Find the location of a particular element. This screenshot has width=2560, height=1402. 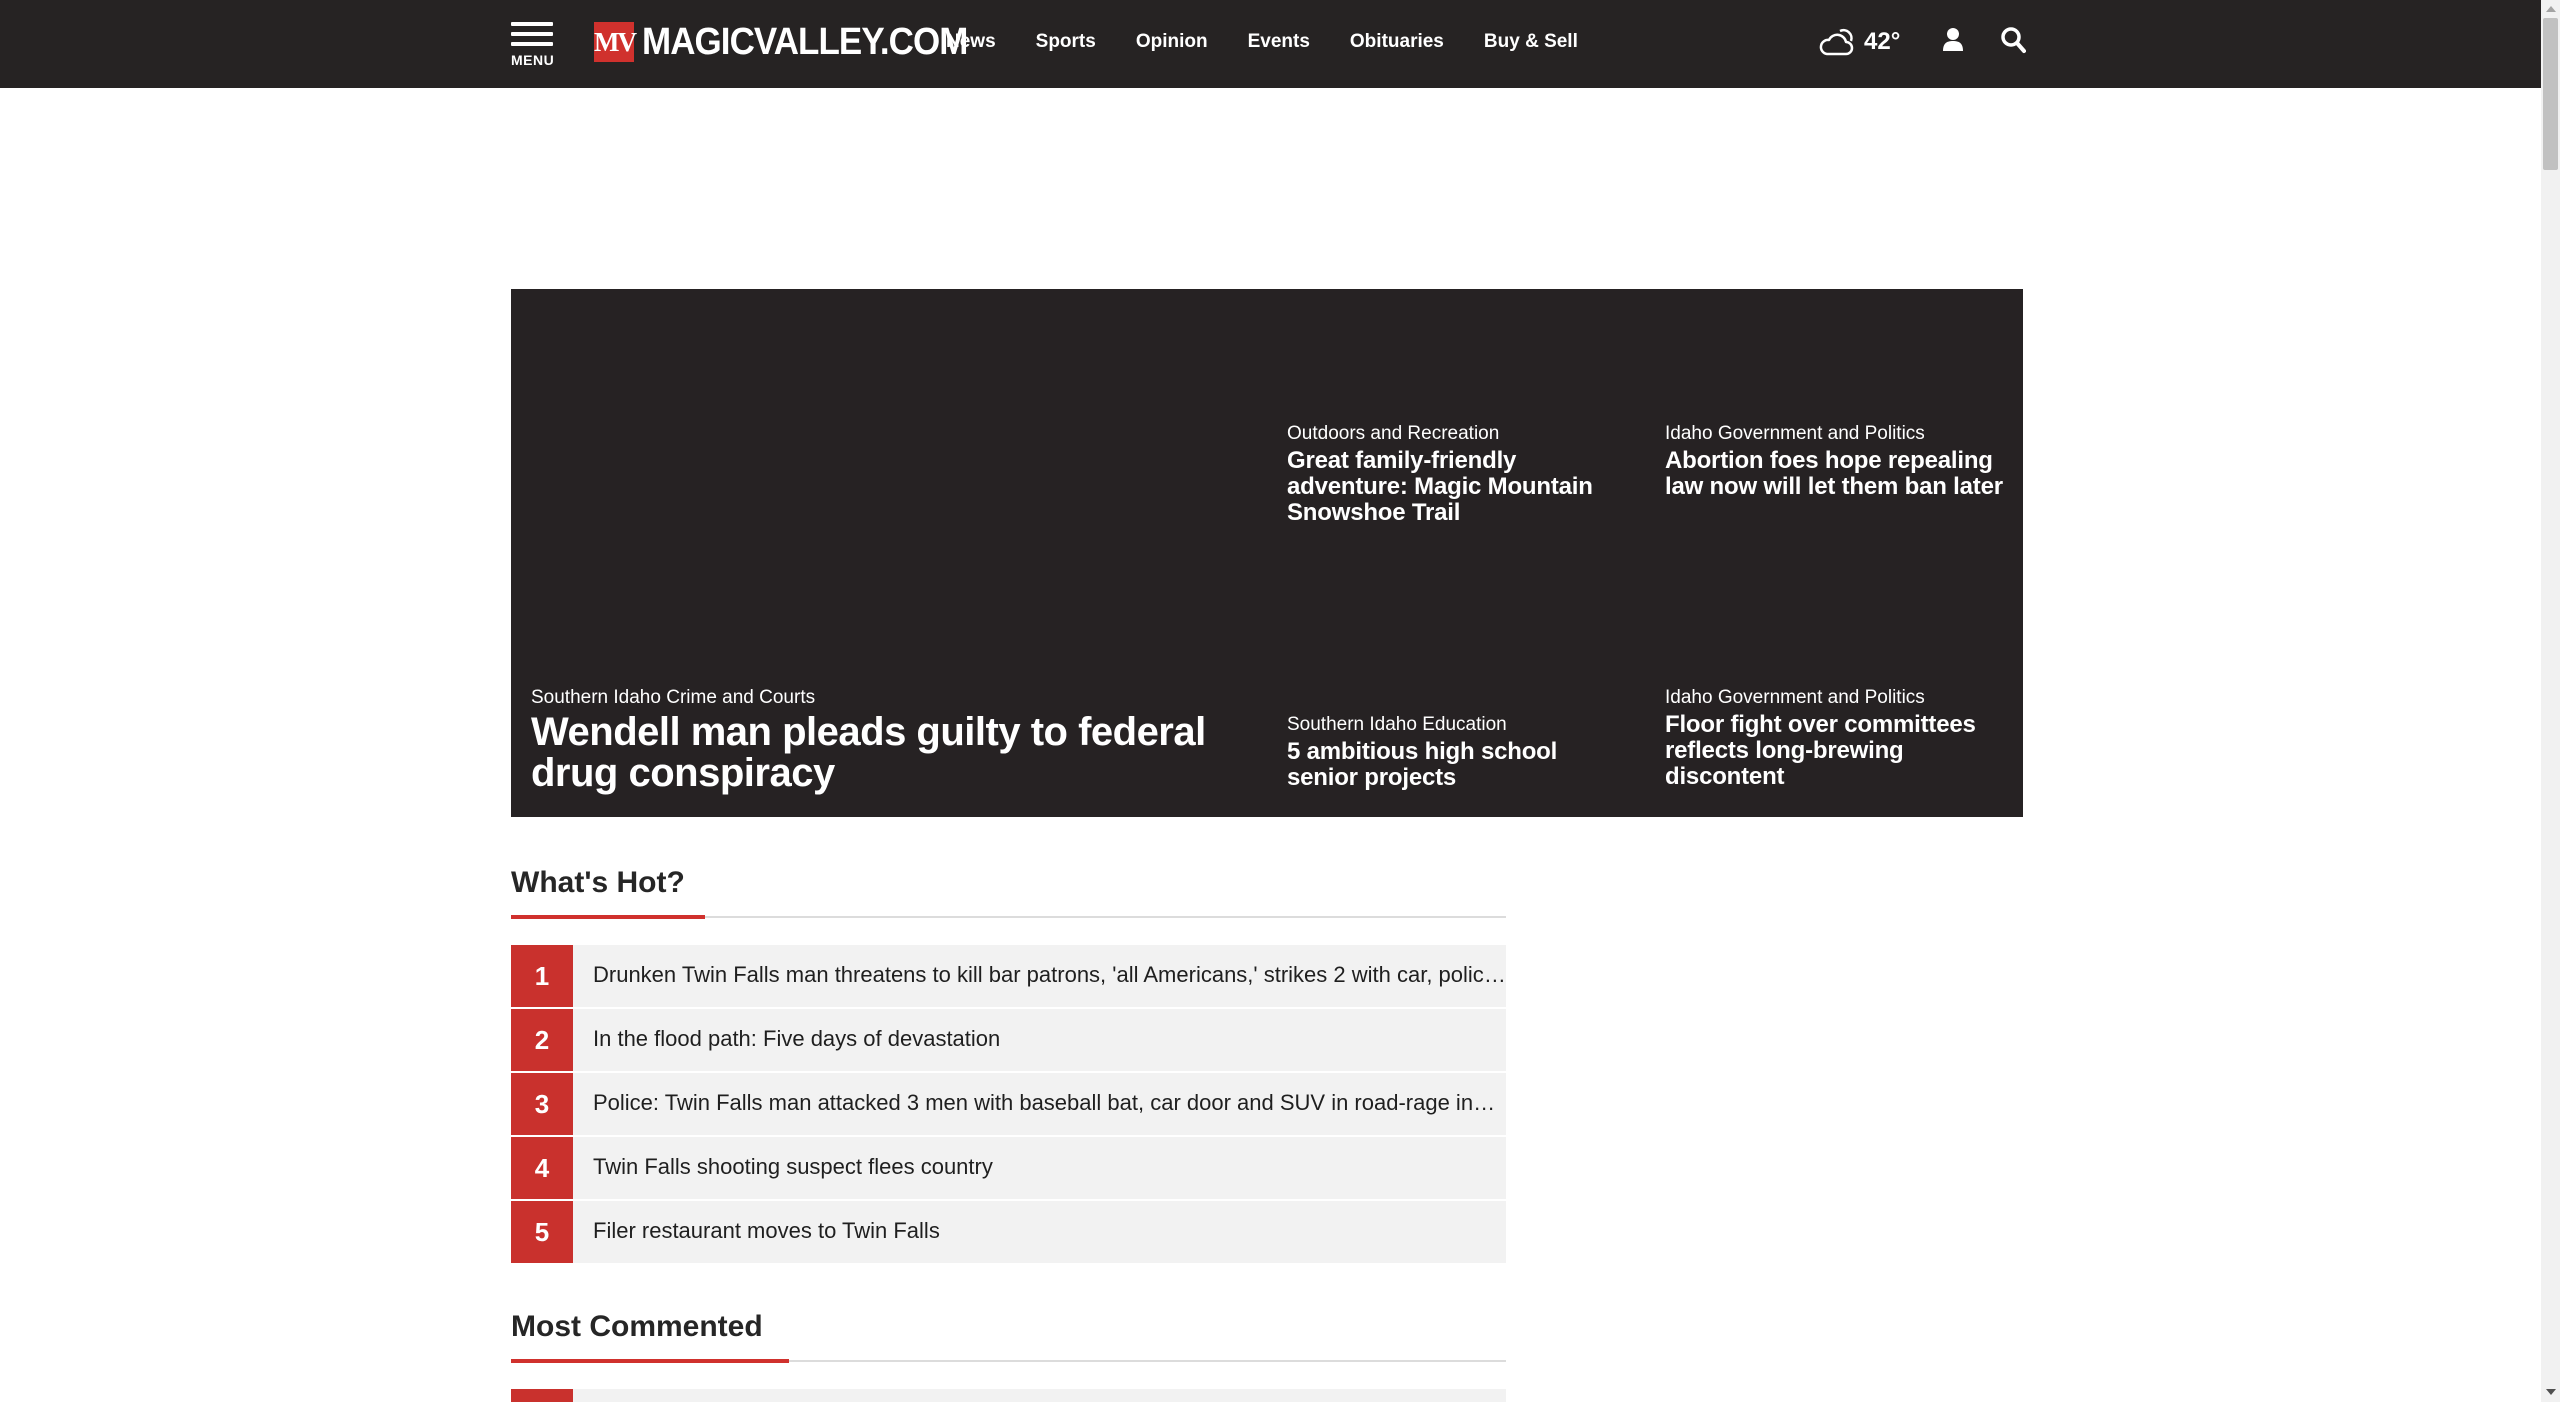

menu-label: MENU is located at coordinates (533, 60).